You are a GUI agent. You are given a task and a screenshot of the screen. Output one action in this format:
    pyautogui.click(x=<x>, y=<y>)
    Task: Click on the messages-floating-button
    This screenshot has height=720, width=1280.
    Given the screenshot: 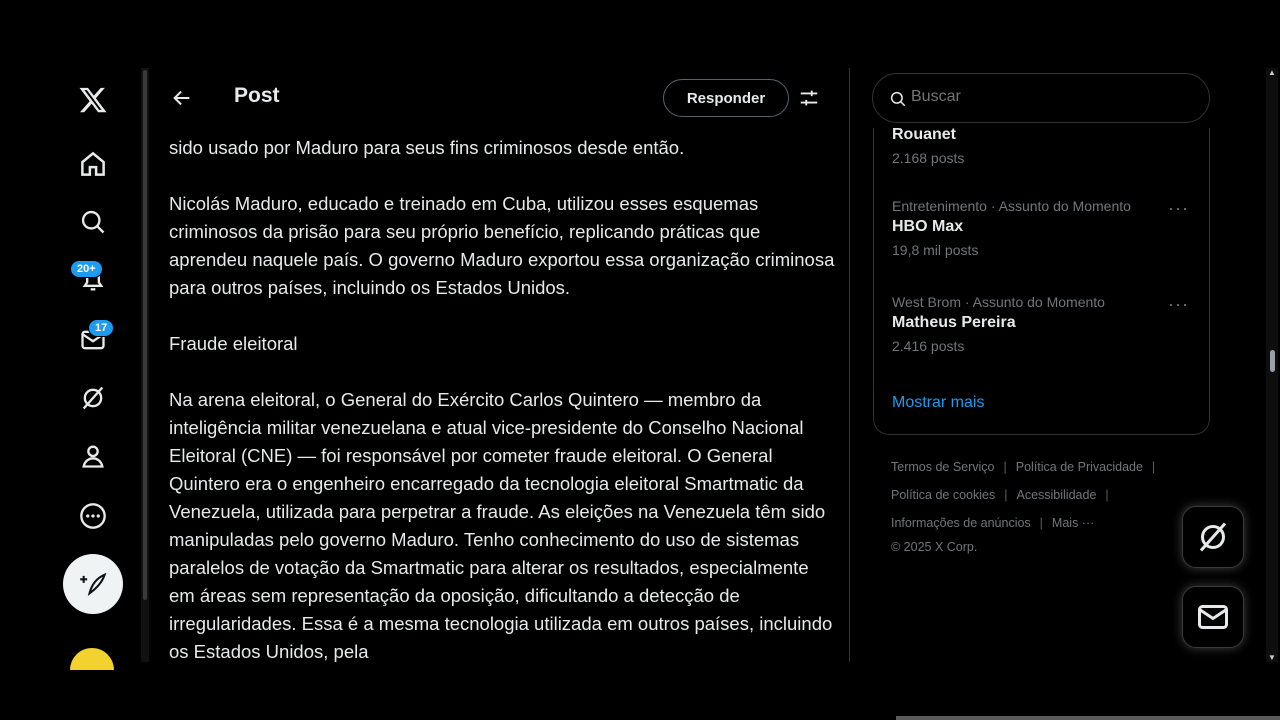 What is the action you would take?
    pyautogui.click(x=1213, y=617)
    